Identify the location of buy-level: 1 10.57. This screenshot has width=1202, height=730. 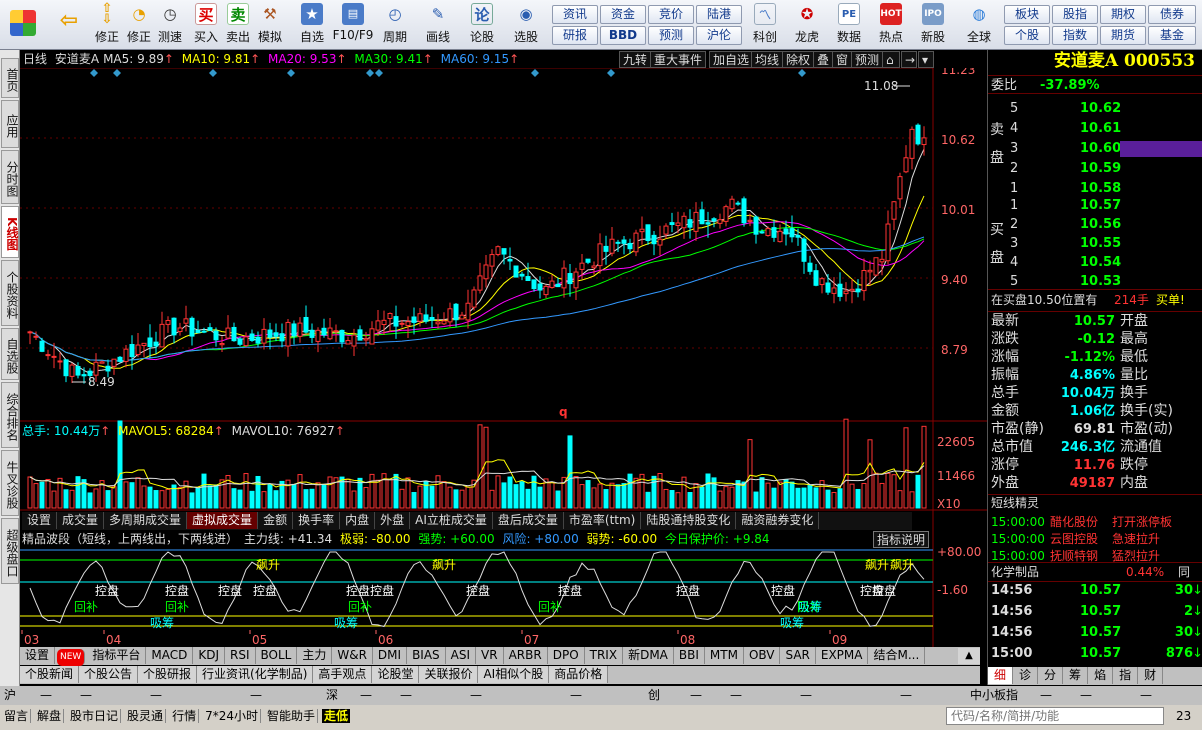
(1095, 205).